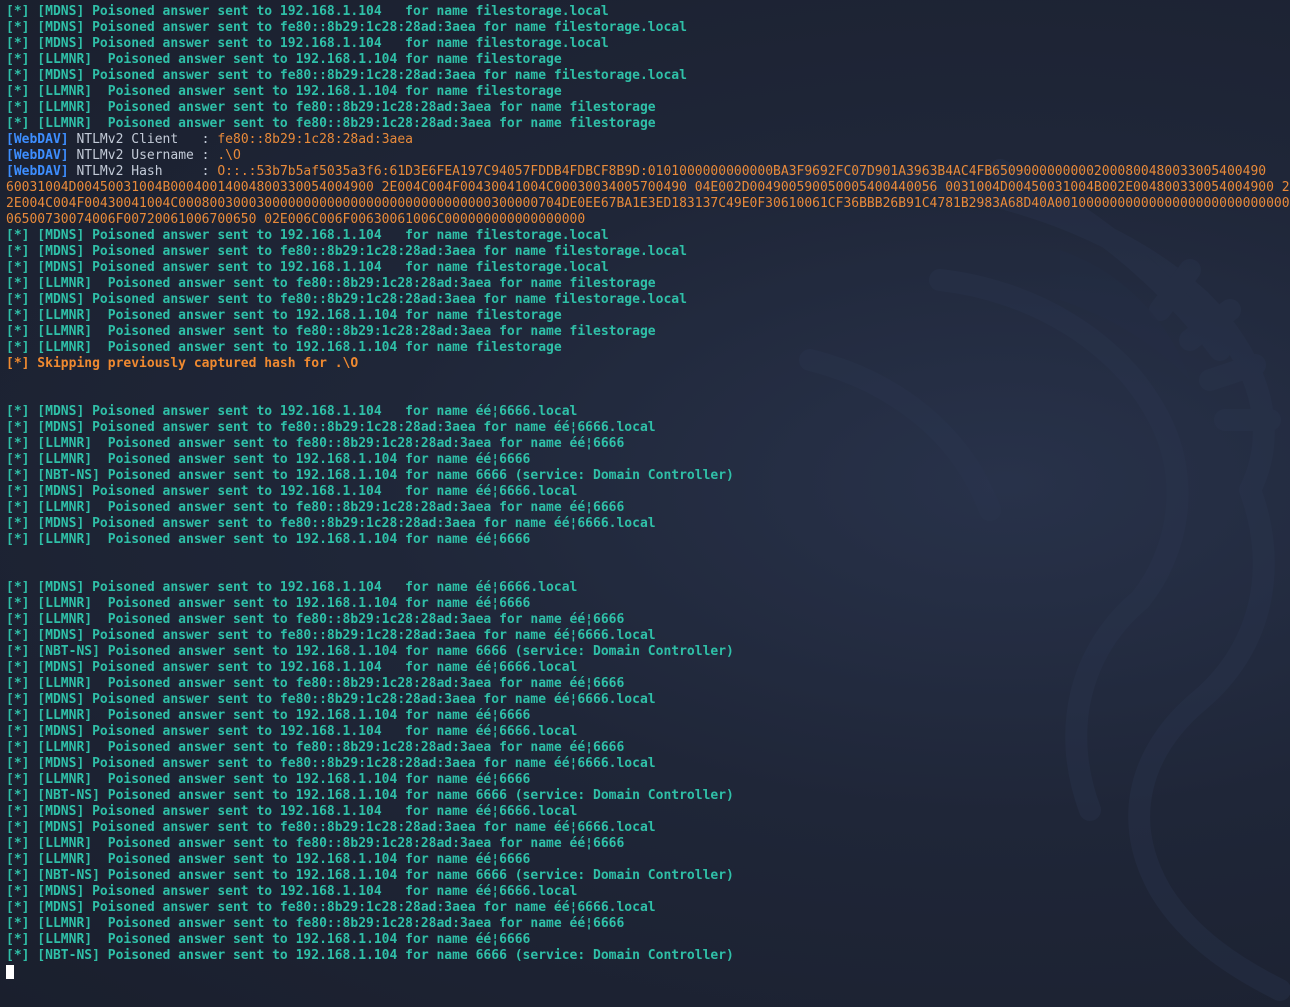 The height and width of the screenshot is (1007, 1290). What do you see at coordinates (143, 139) in the screenshot?
I see `webdav-label: NTLMv2 Client :` at bounding box center [143, 139].